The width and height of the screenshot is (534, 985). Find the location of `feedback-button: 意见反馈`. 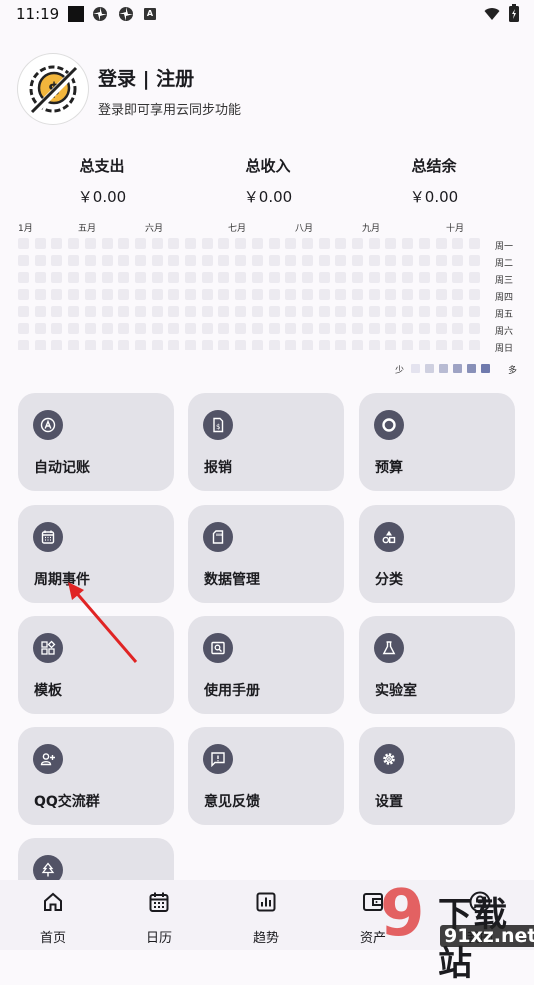

feedback-button: 意见反馈 is located at coordinates (266, 776).